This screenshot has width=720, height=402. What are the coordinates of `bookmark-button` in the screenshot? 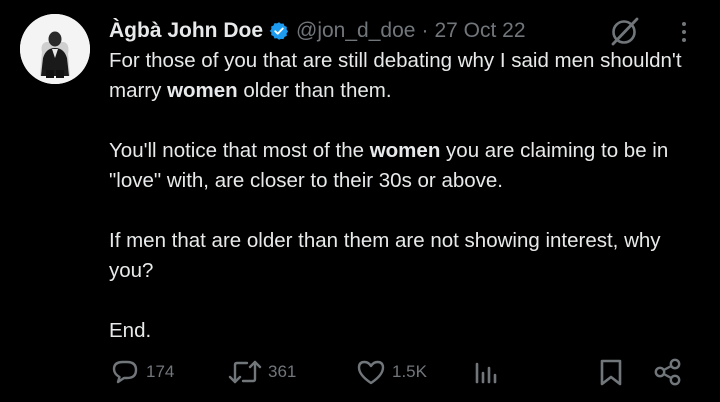 It's located at (611, 372).